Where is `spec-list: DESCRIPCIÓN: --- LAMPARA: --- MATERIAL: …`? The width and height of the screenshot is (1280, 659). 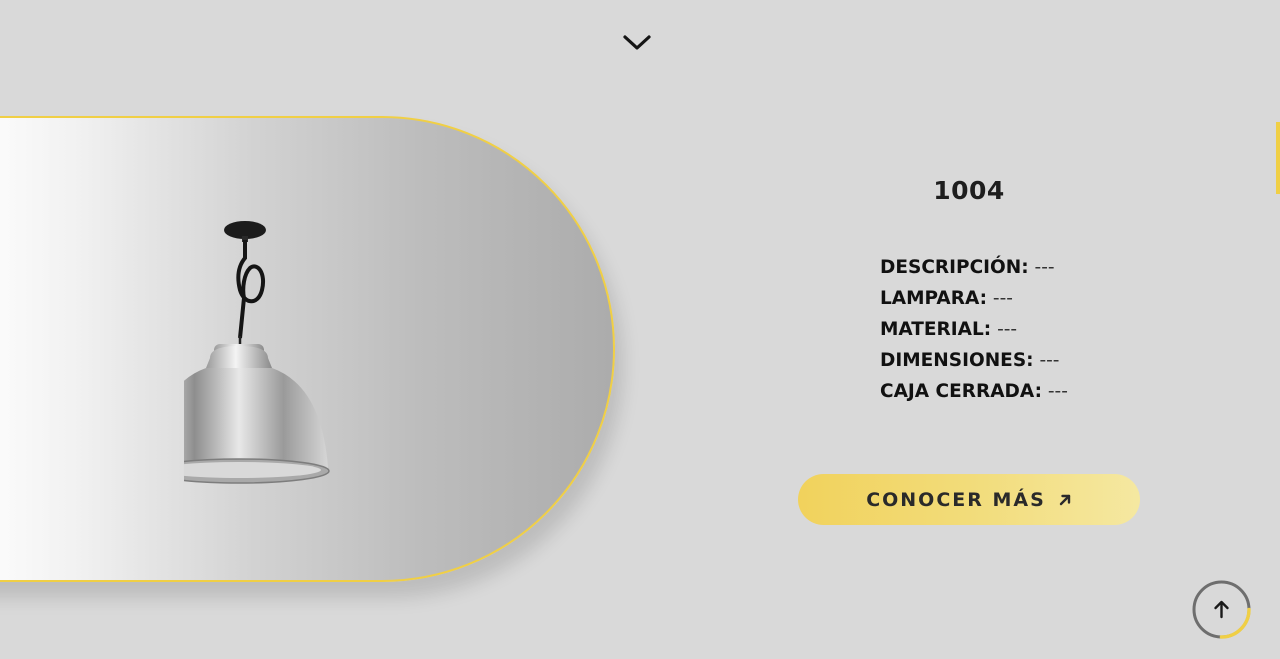 spec-list: DESCRIPCIÓN: --- LAMPARA: --- MATERIAL: … is located at coordinates (974, 333).